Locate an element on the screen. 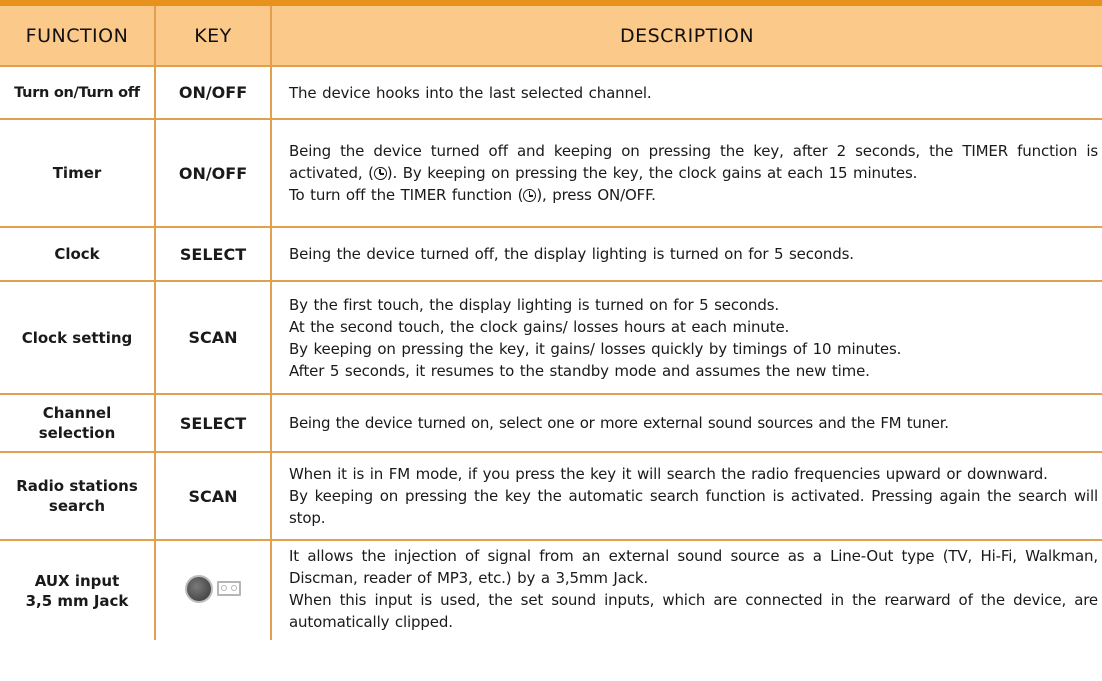 The width and height of the screenshot is (1102, 681). function-label: AUX input 3,5 mm Jack is located at coordinates (77, 590).